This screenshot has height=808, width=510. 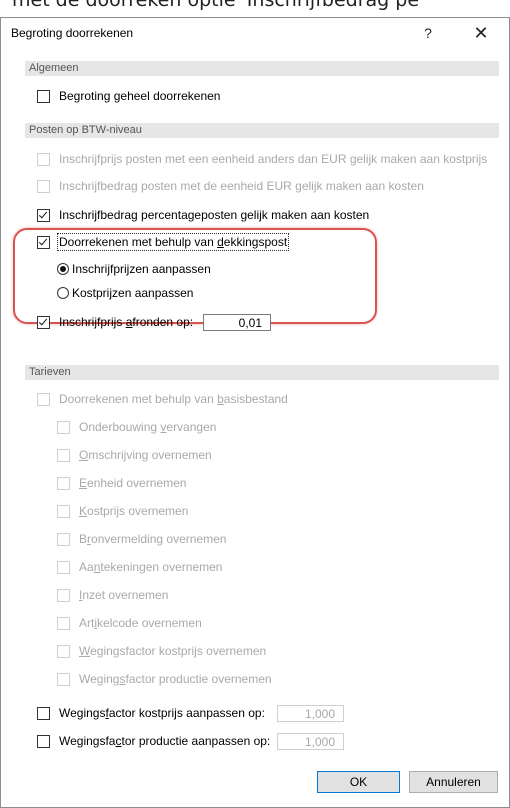 I want to click on checkbox-row-afronden: Inschrijfprijs afronden op:, so click(x=115, y=322).